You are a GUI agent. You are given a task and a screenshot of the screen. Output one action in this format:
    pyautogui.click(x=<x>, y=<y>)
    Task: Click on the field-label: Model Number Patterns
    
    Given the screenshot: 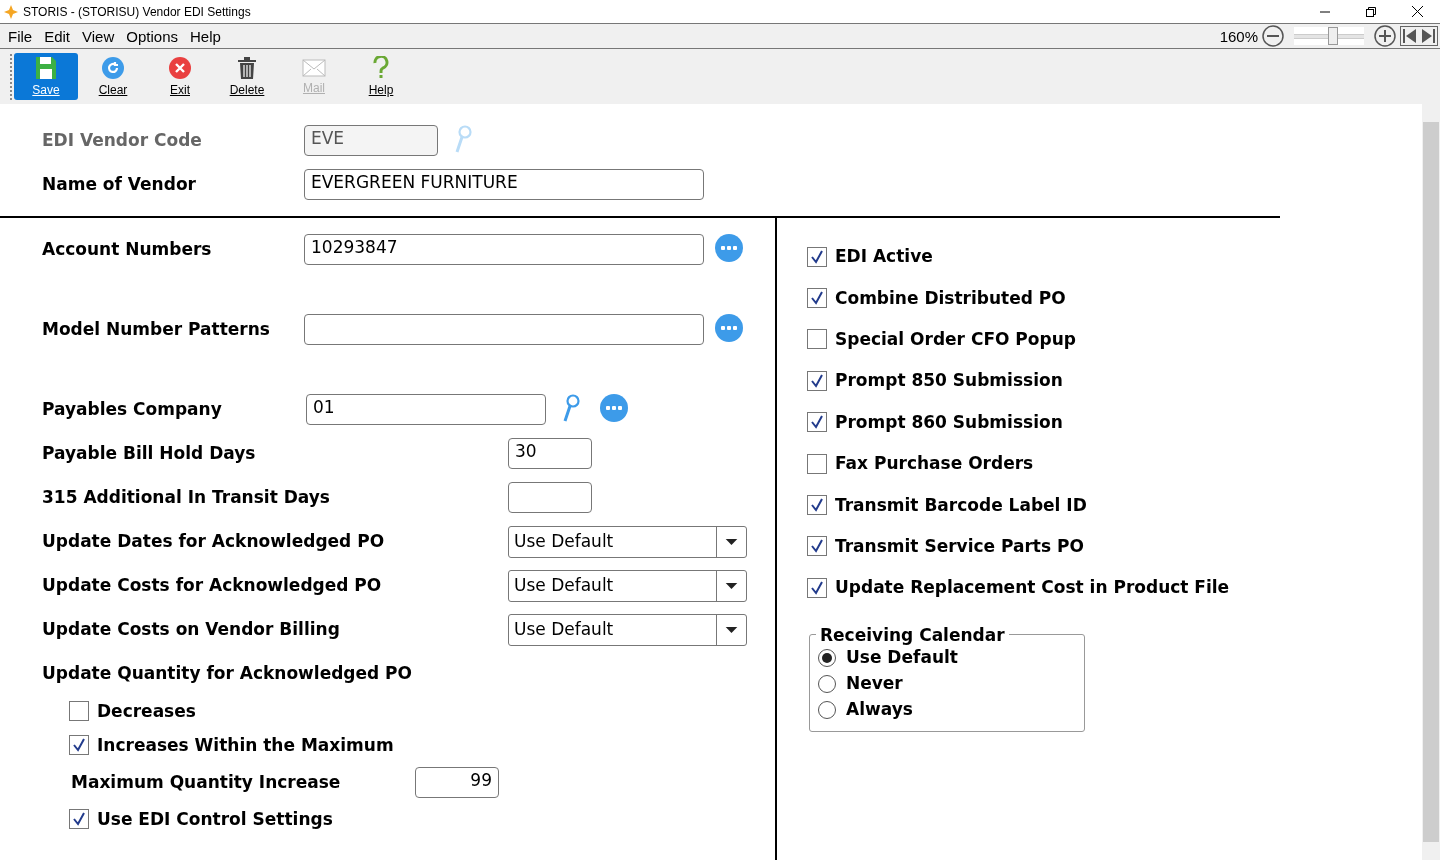 What is the action you would take?
    pyautogui.click(x=156, y=329)
    